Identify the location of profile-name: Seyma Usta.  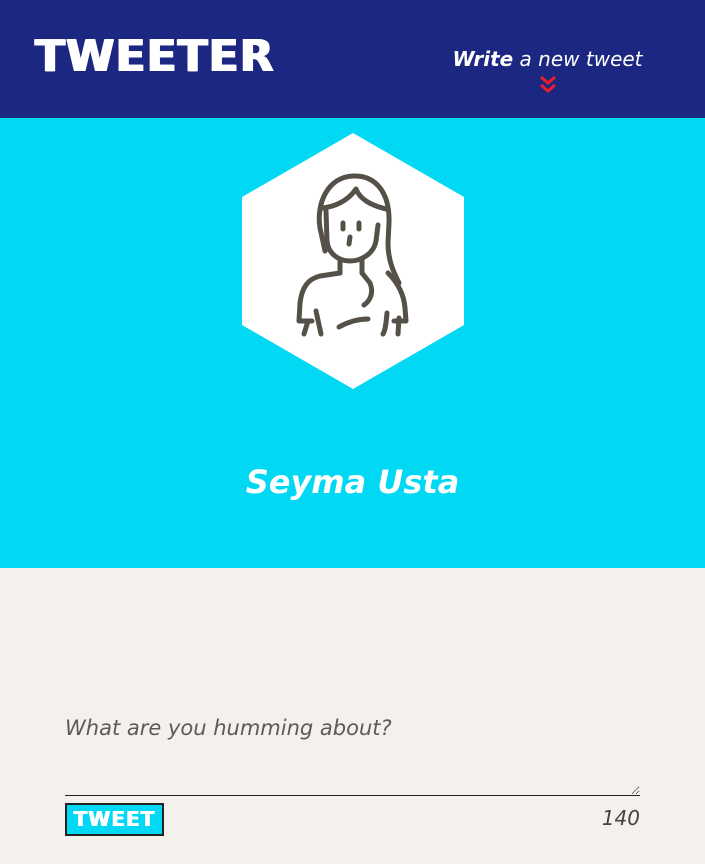
(352, 482).